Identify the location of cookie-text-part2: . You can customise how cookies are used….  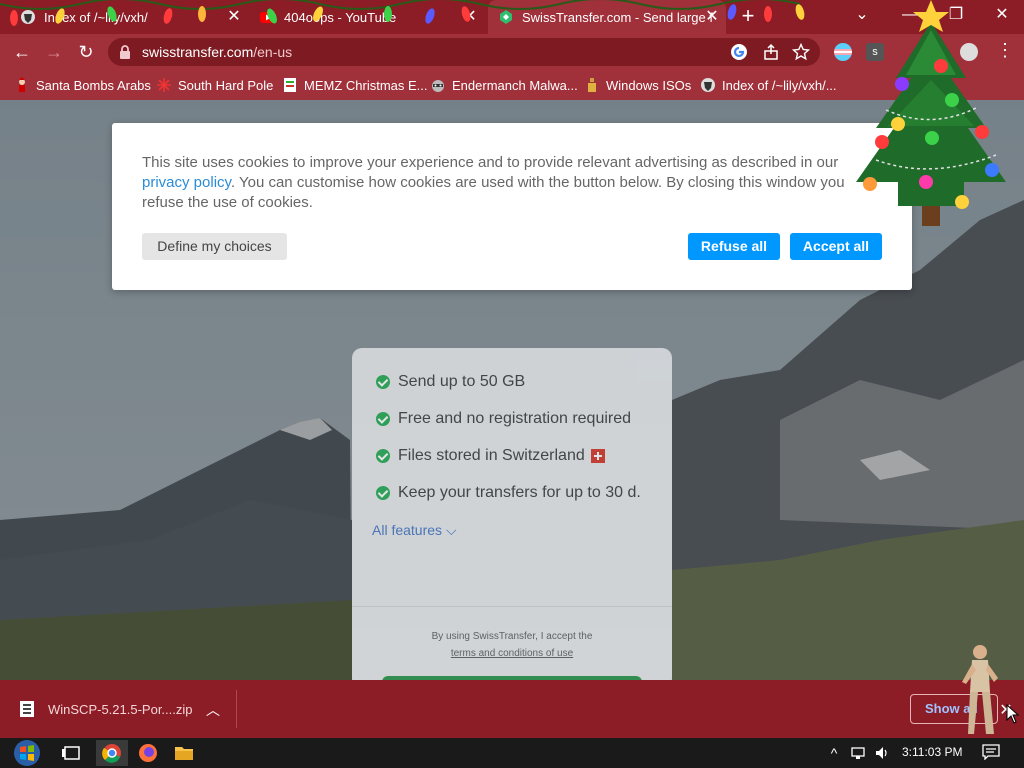
(493, 192).